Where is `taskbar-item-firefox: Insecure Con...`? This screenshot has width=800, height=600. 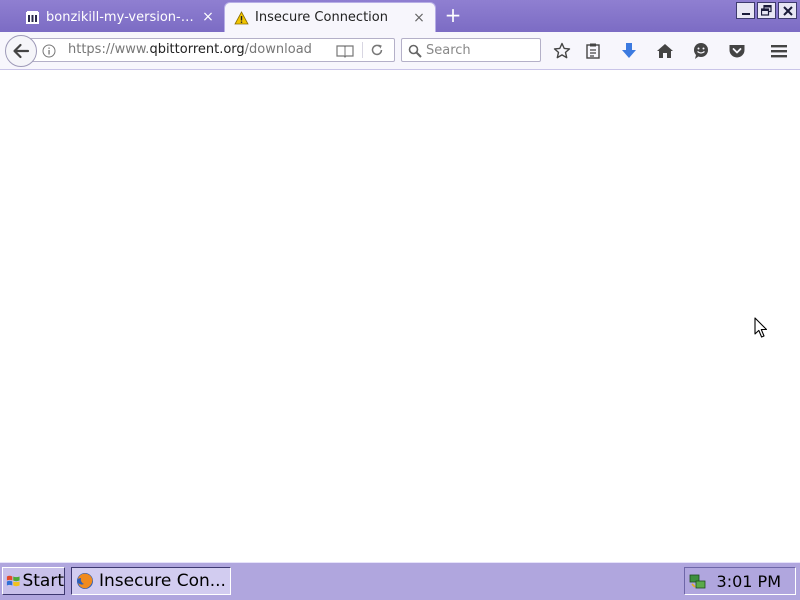
taskbar-item-firefox: Insecure Con... is located at coordinates (151, 581).